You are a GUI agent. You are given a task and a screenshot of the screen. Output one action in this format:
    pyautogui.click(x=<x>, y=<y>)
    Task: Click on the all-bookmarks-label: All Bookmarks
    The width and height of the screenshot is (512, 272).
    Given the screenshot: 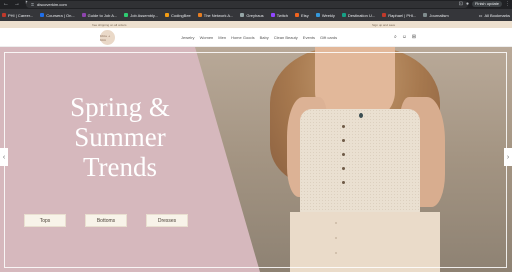 What is the action you would take?
    pyautogui.click(x=497, y=15)
    